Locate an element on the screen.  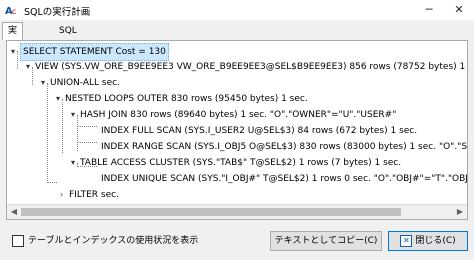
scrollbar-thumb is located at coordinates (211, 212).